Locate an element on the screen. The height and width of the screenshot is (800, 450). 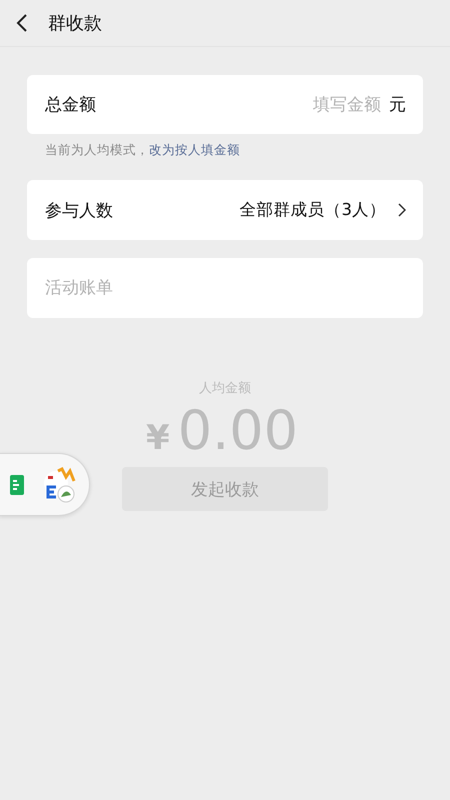
bill-field: 活动账单 is located at coordinates (225, 288).